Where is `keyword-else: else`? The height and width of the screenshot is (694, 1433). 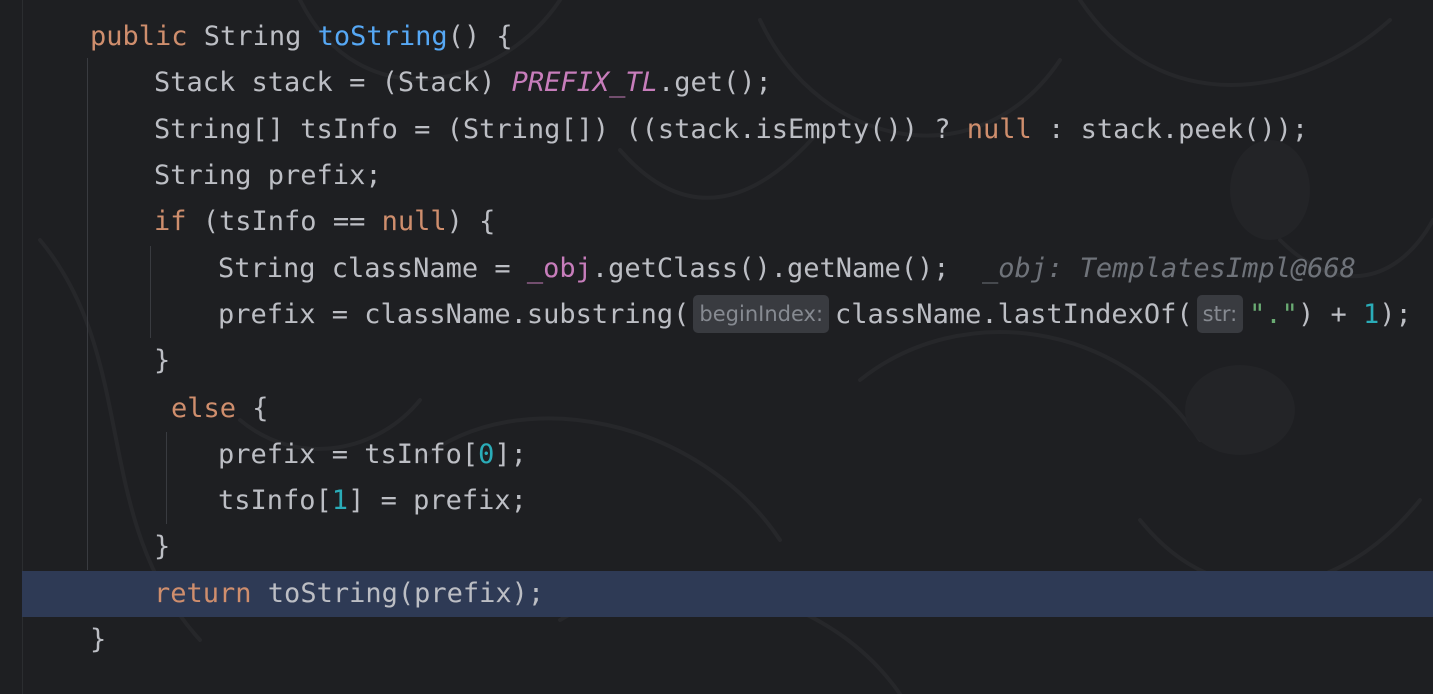 keyword-else: else is located at coordinates (204, 408).